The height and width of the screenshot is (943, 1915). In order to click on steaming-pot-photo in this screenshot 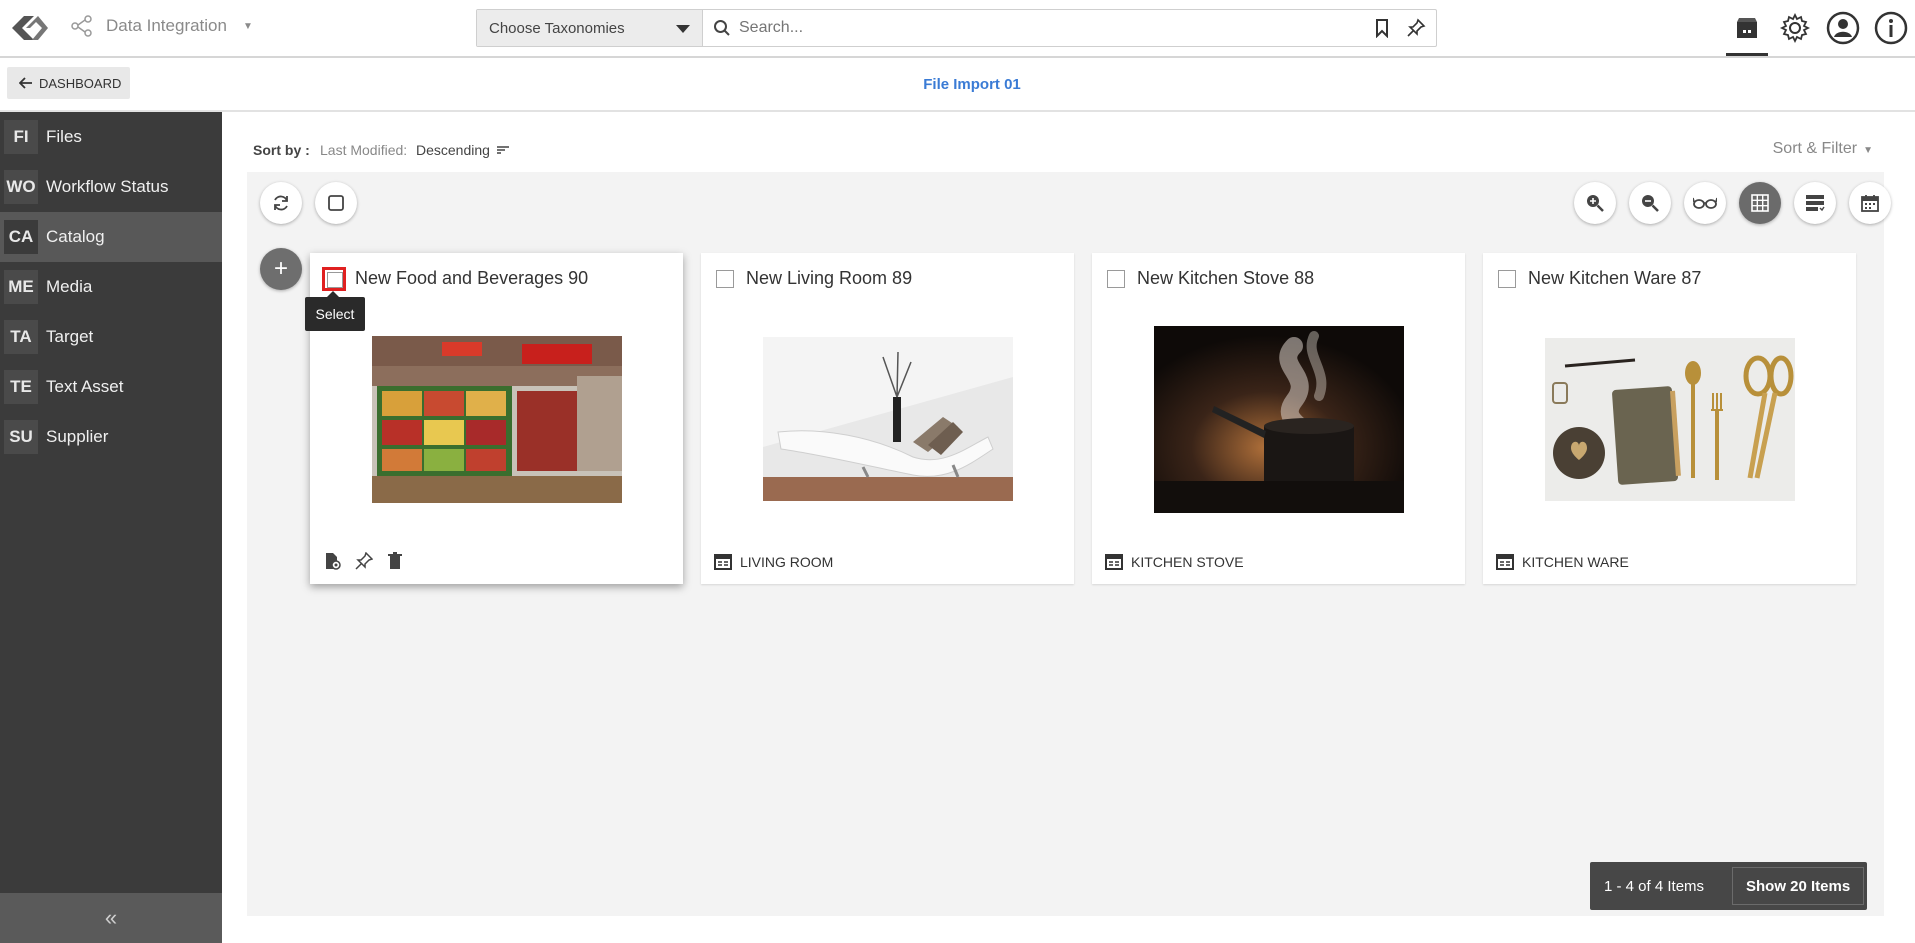, I will do `click(1279, 419)`.